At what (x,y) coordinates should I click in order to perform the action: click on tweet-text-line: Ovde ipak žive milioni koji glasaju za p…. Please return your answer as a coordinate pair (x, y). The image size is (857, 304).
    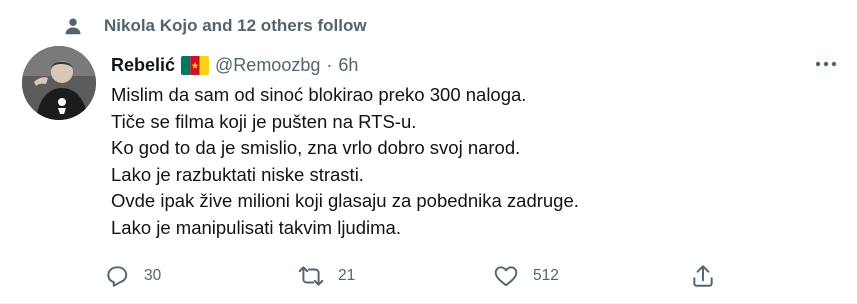
    Looking at the image, I should click on (345, 200).